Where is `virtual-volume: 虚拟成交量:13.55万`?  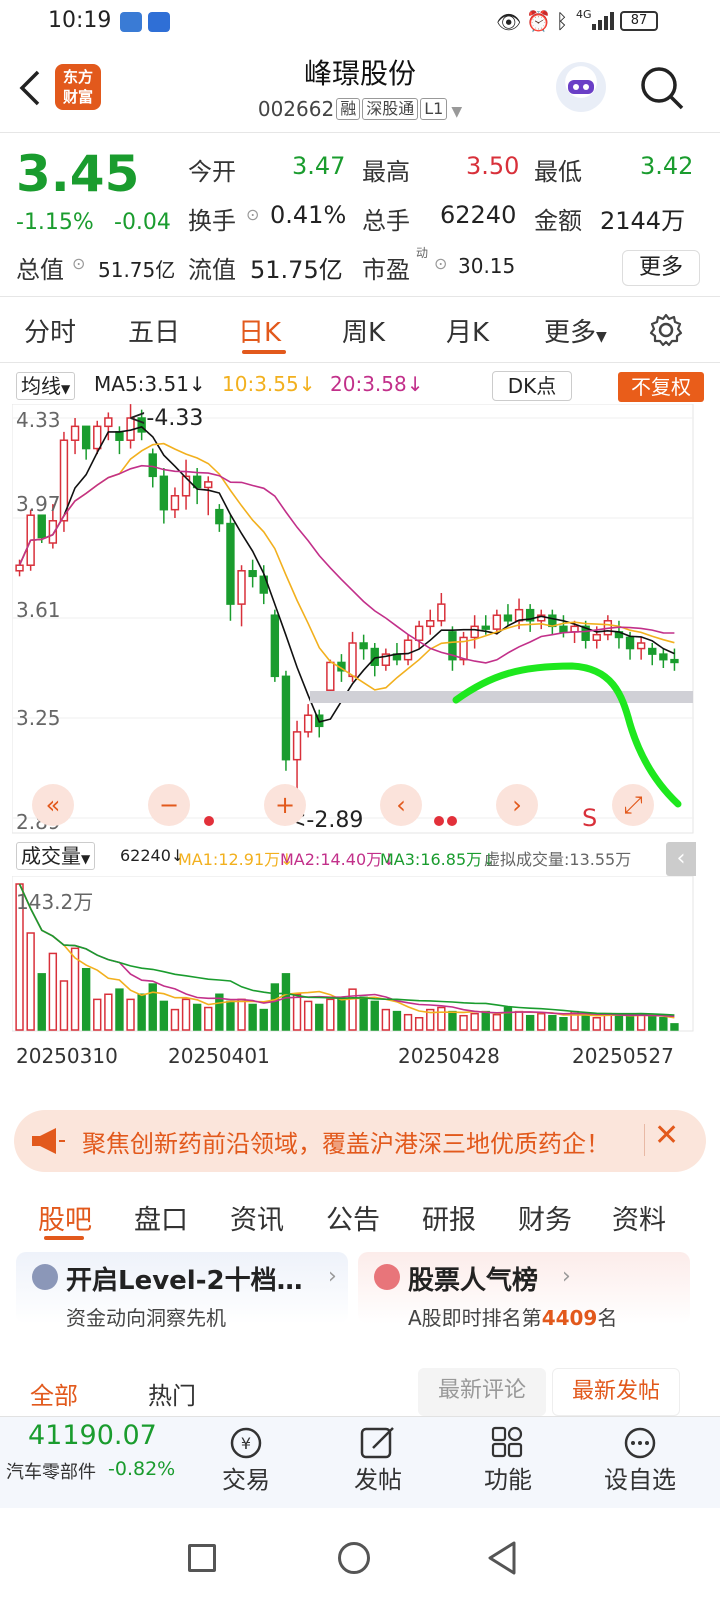
virtual-volume: 虚拟成交量:13.55万 is located at coordinates (558, 859).